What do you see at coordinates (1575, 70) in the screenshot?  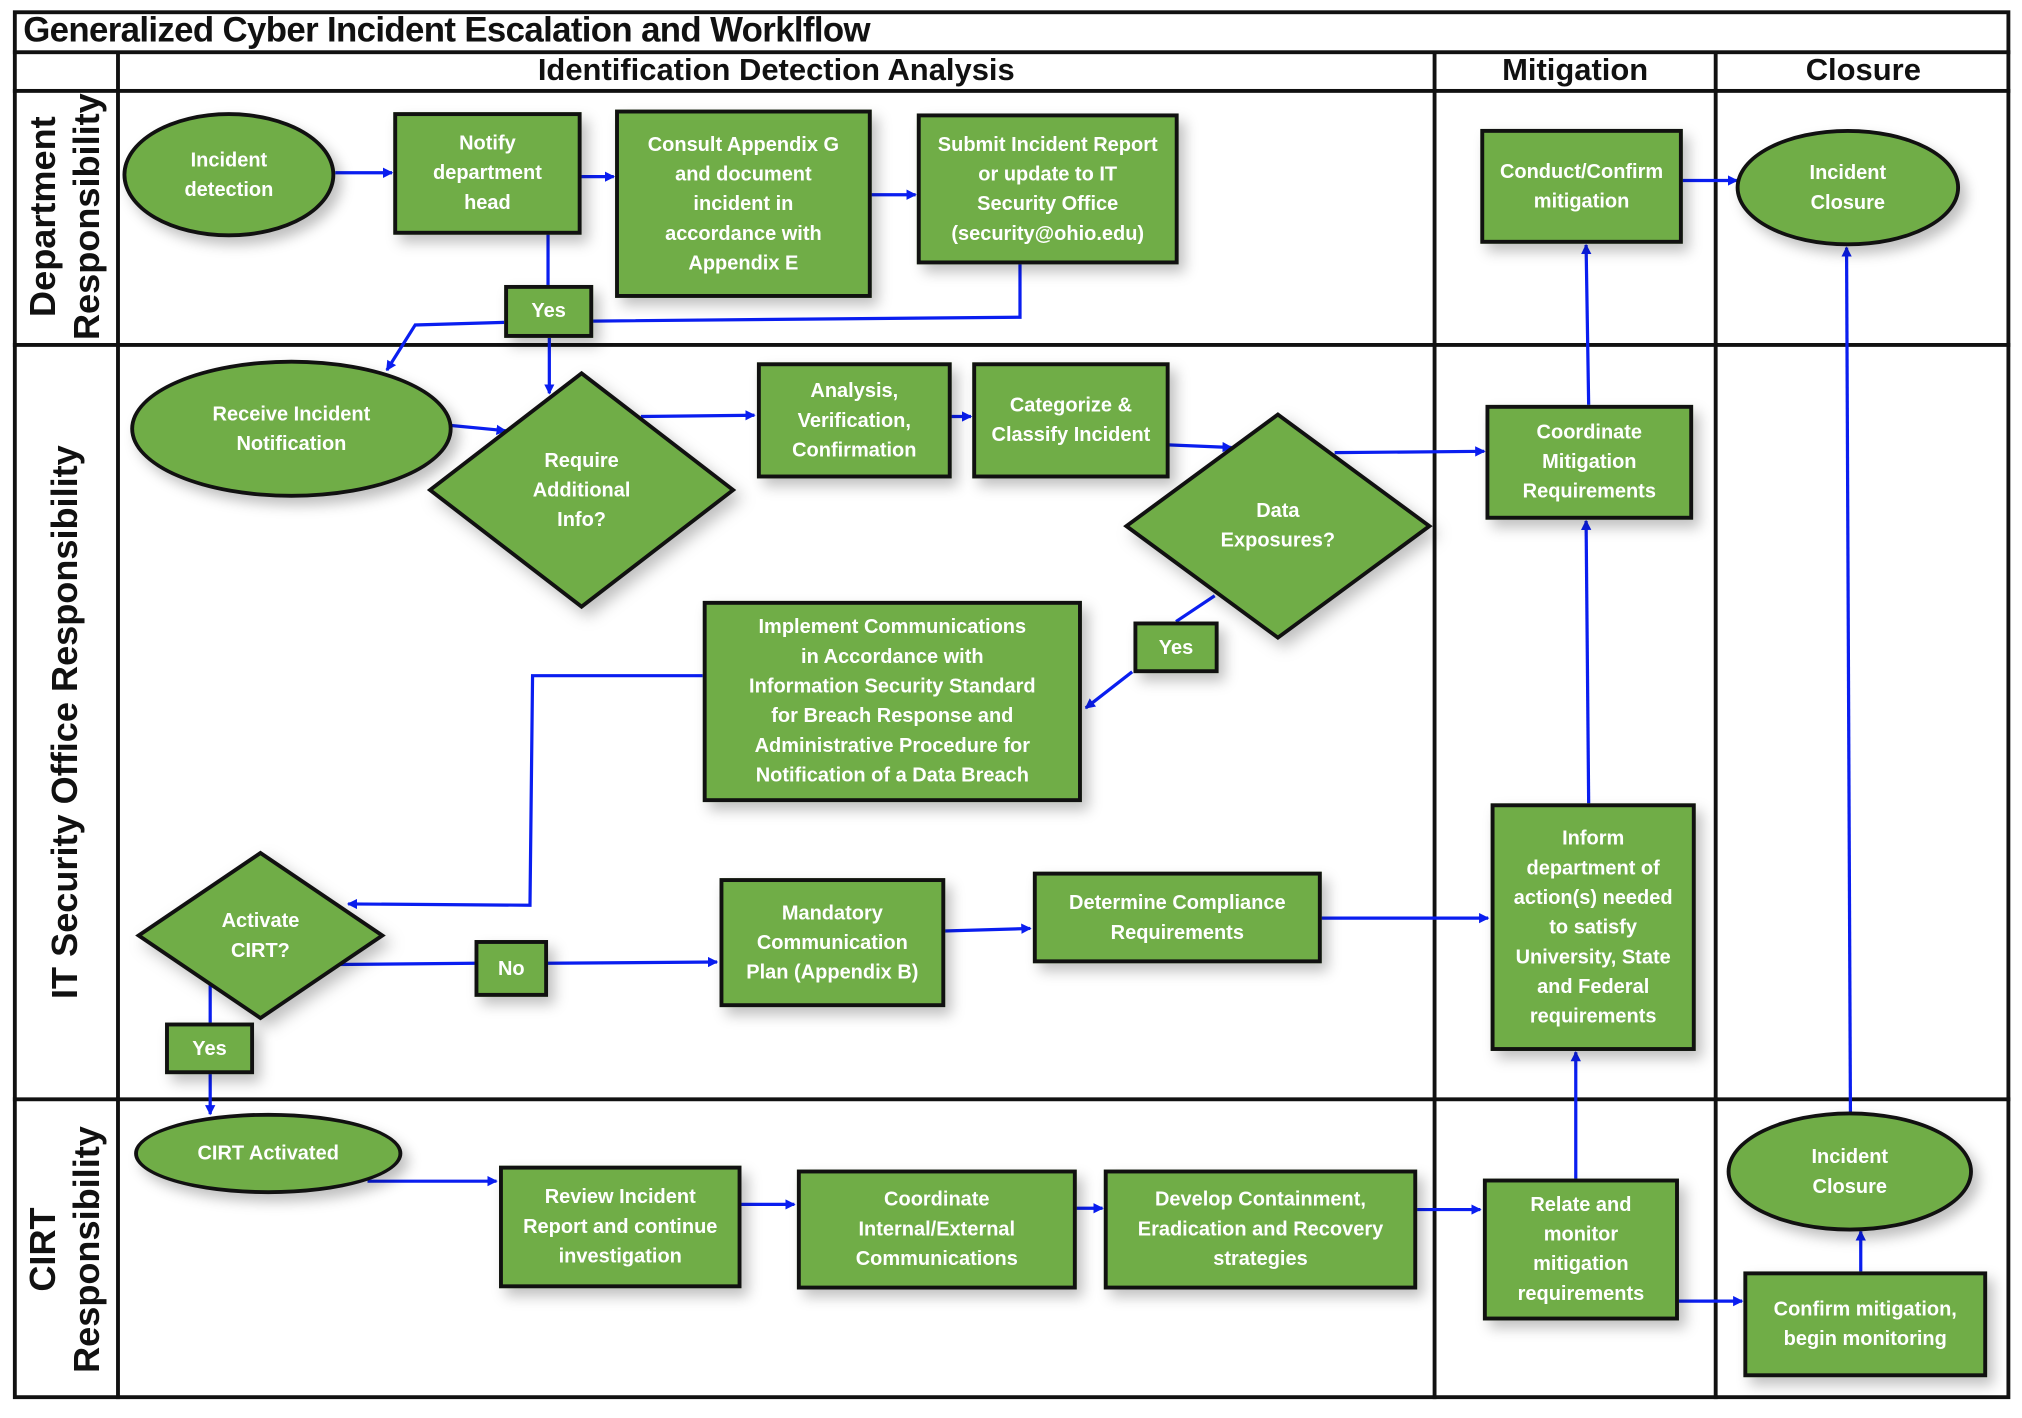 I see `column-mitigation: Mitigation` at bounding box center [1575, 70].